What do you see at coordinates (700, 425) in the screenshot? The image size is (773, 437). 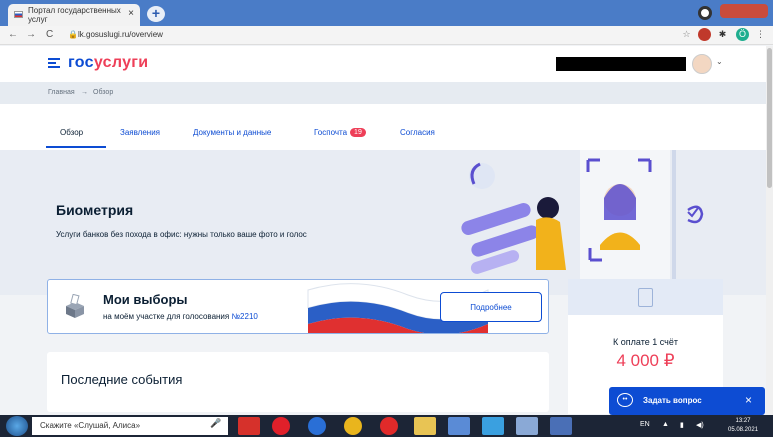 I see `volume-icon: ◀)` at bounding box center [700, 425].